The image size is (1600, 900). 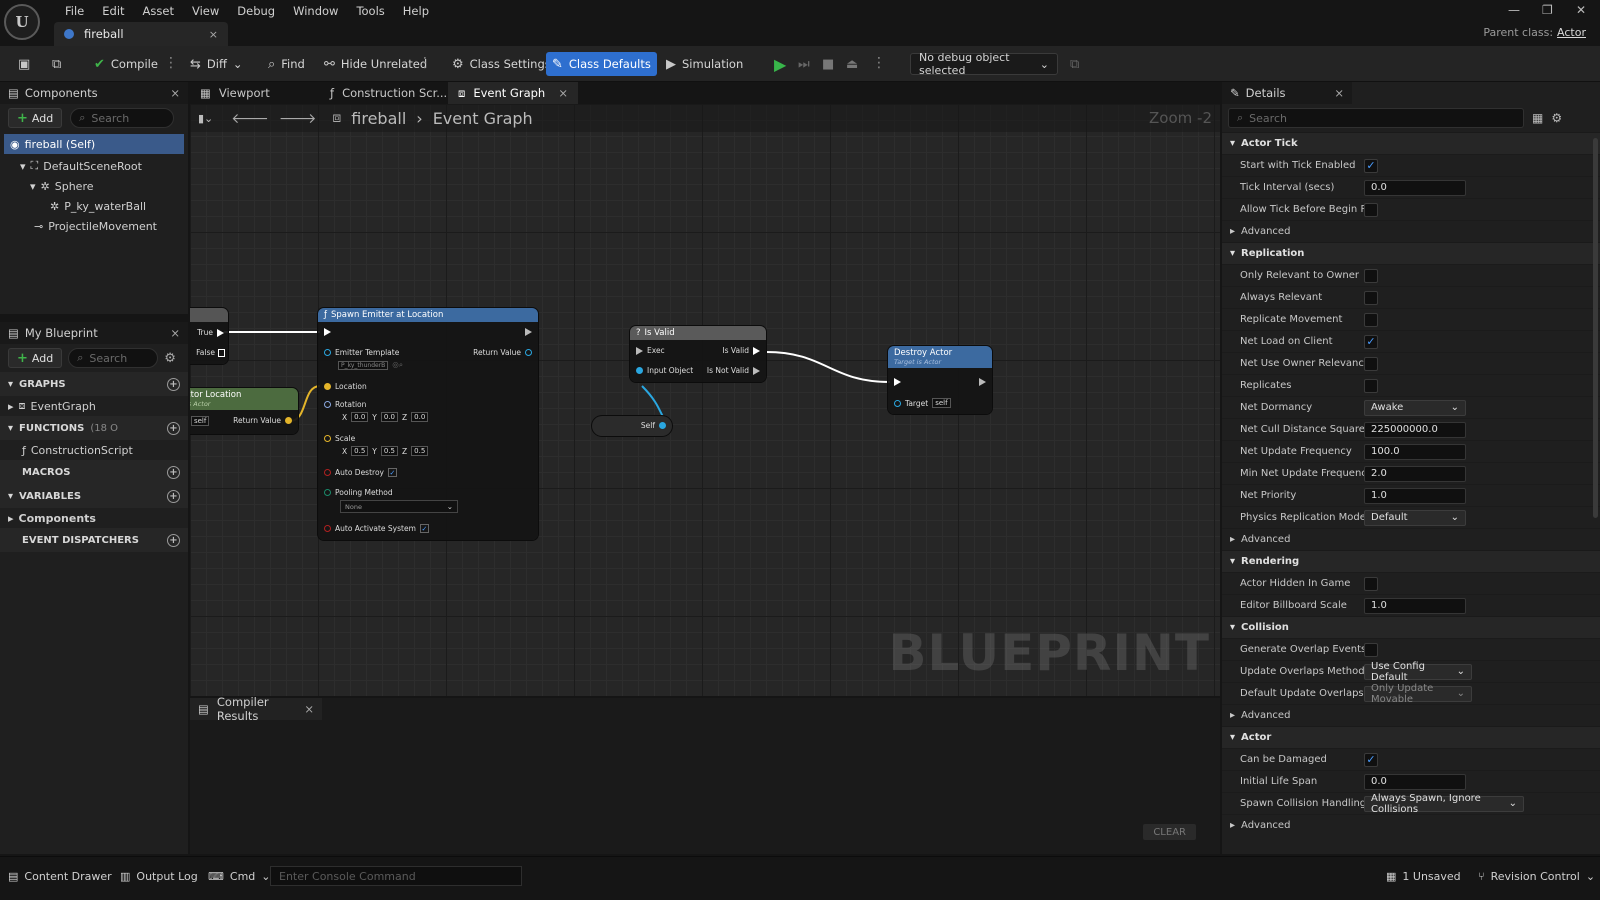 What do you see at coordinates (1536, 876) in the screenshot?
I see `revision-control-button: ⑂ Revision Control ⌄` at bounding box center [1536, 876].